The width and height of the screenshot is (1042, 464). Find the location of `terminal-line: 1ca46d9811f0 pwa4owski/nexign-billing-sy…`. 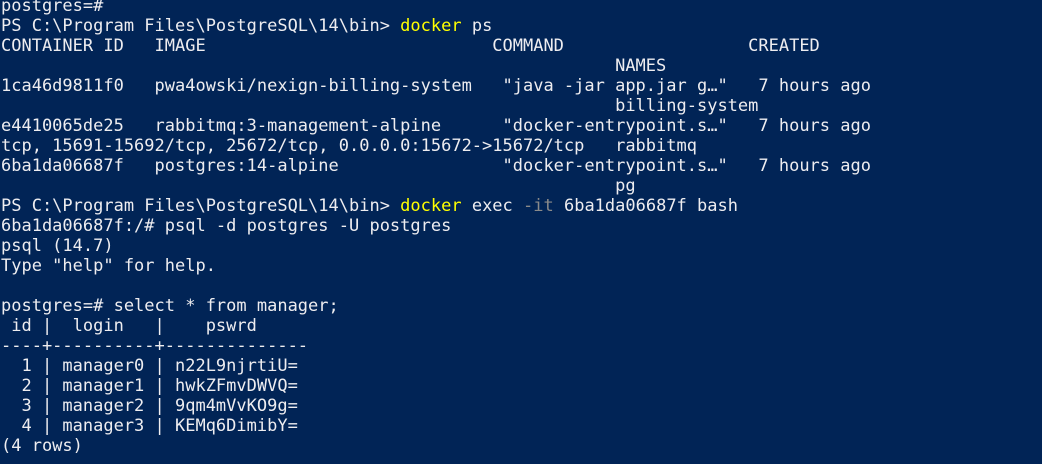

terminal-line: 1ca46d9811f0 pwa4owski/nexign-billing-sy… is located at coordinates (521, 86).